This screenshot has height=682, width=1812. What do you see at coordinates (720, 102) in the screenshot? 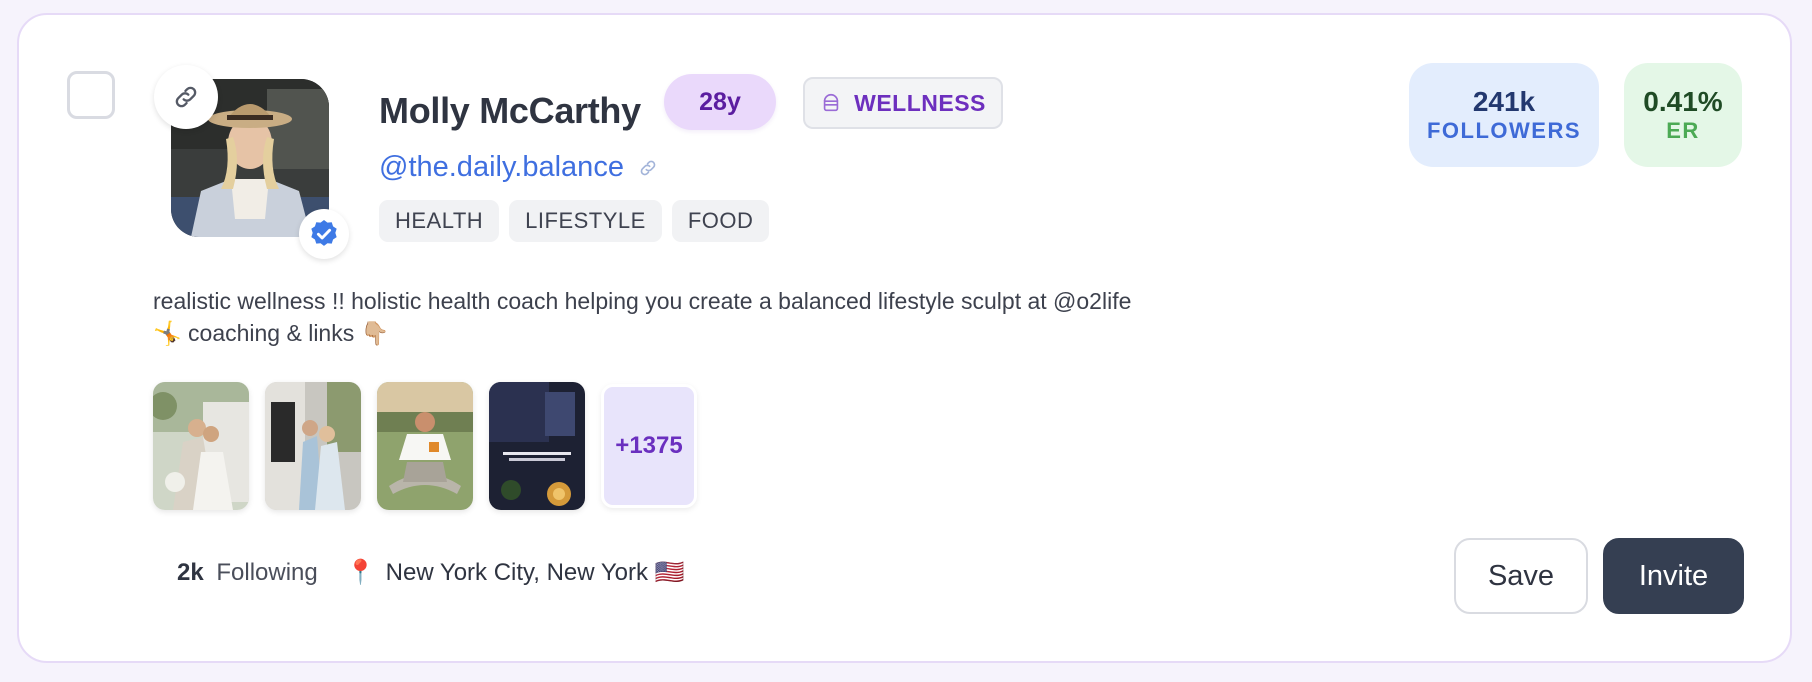
I see `age-badge: 28y` at bounding box center [720, 102].